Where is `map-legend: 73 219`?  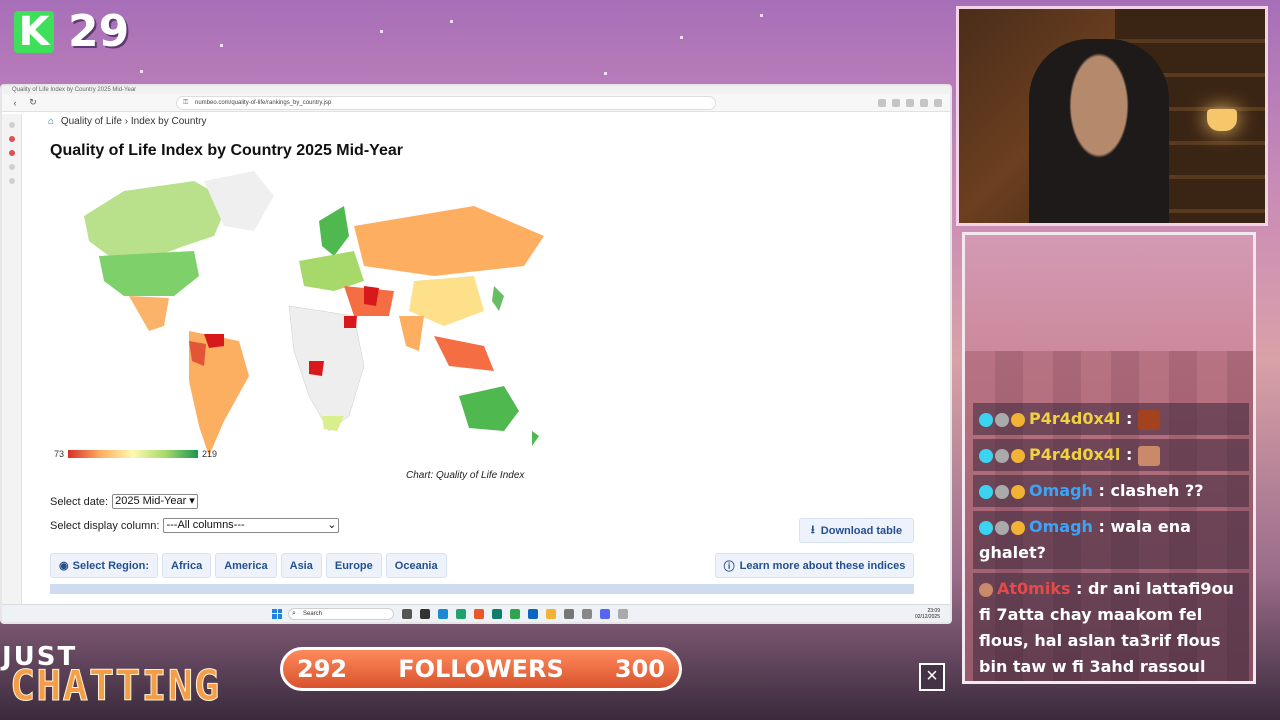
map-legend: 73 219 is located at coordinates (135, 454).